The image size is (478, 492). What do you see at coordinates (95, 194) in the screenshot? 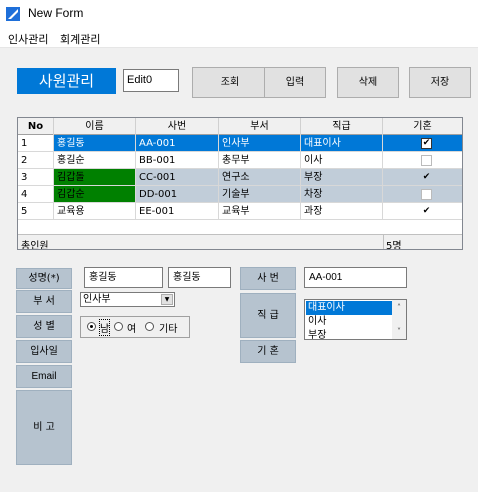
I see `cell-name: 김갑순` at bounding box center [95, 194].